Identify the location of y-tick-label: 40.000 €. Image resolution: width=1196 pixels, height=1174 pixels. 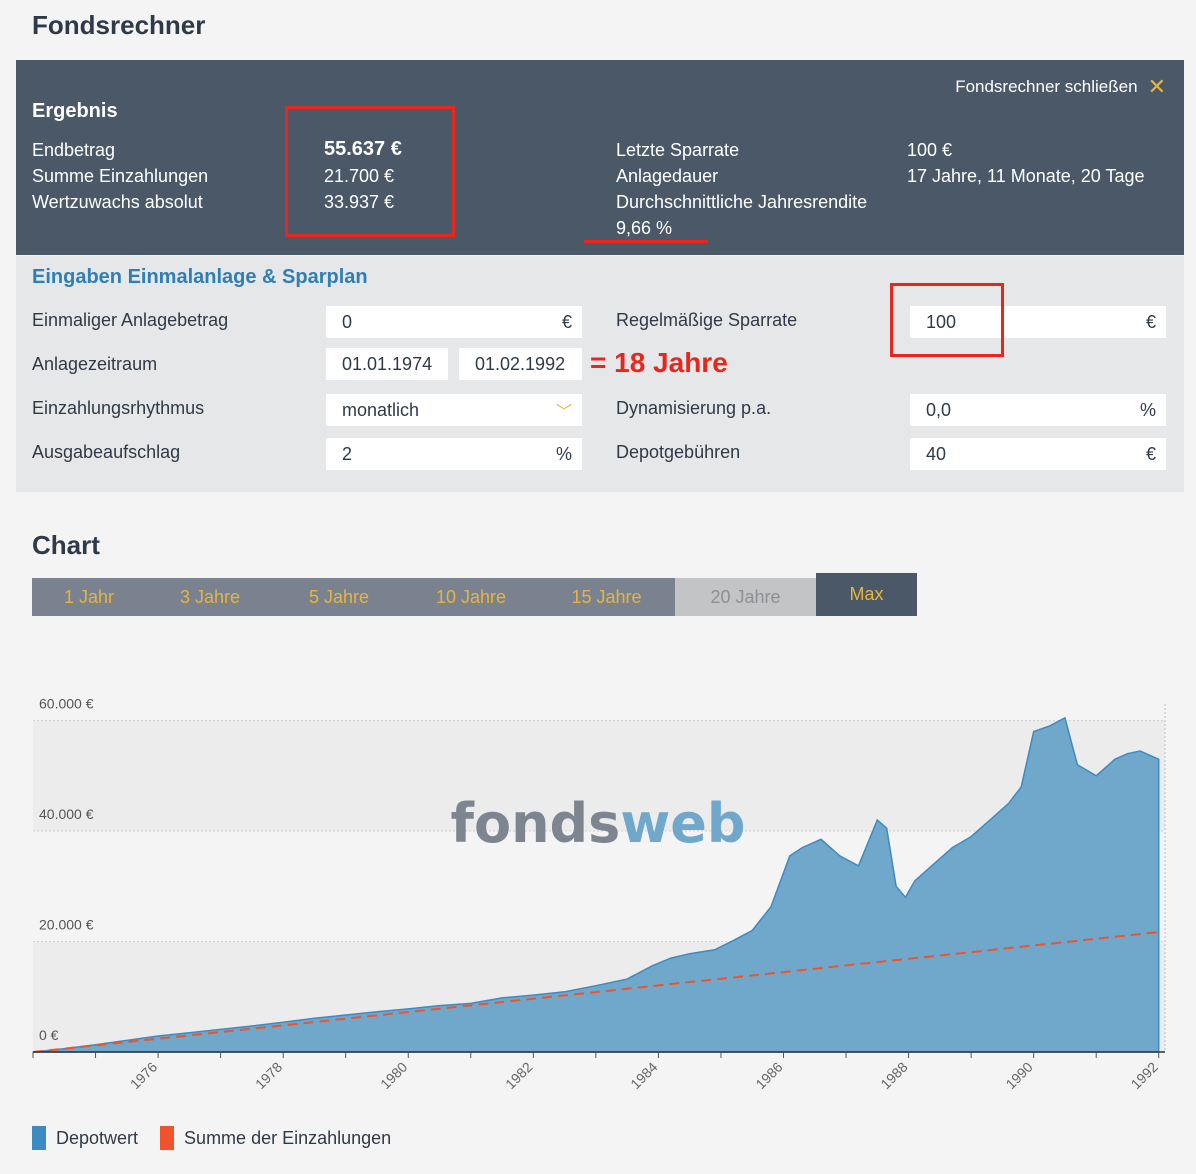
(66, 814).